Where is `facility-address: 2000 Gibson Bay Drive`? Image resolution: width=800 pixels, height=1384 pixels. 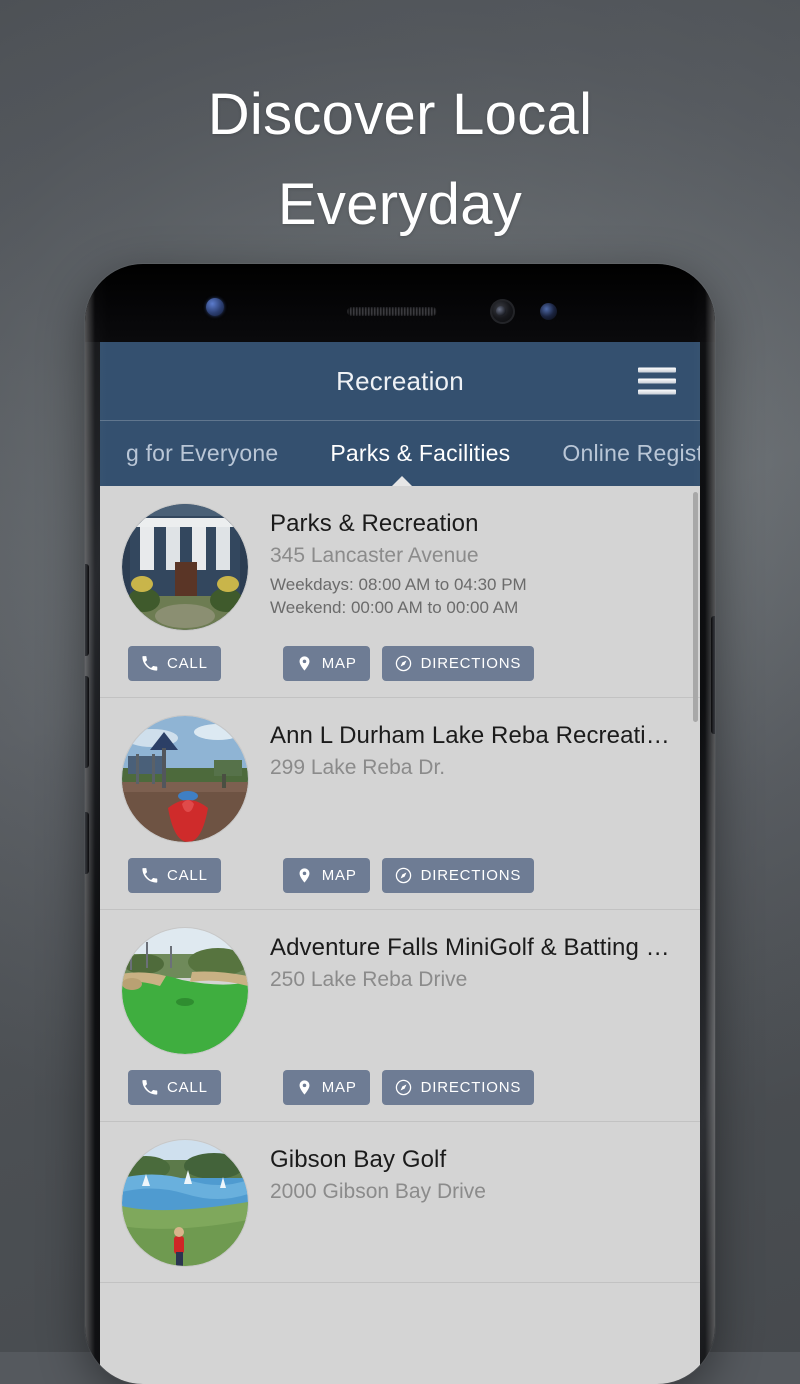 facility-address: 2000 Gibson Bay Drive is located at coordinates (378, 1191).